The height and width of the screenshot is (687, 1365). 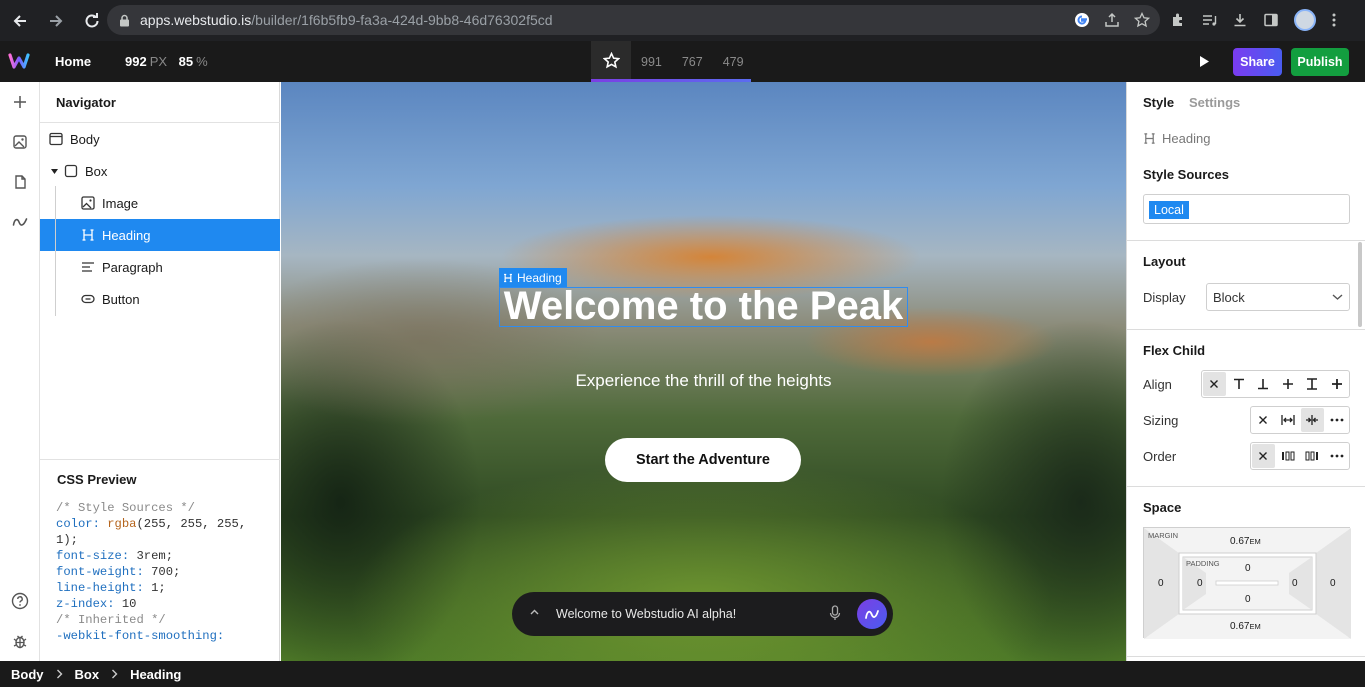 I want to click on breadcrumb-item-heading: Heading, so click(x=155, y=674).